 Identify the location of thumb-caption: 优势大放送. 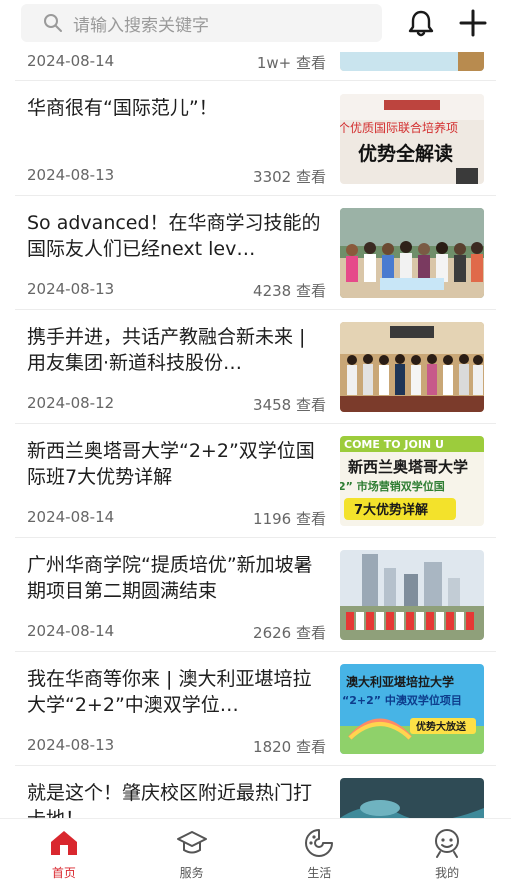
(441, 726).